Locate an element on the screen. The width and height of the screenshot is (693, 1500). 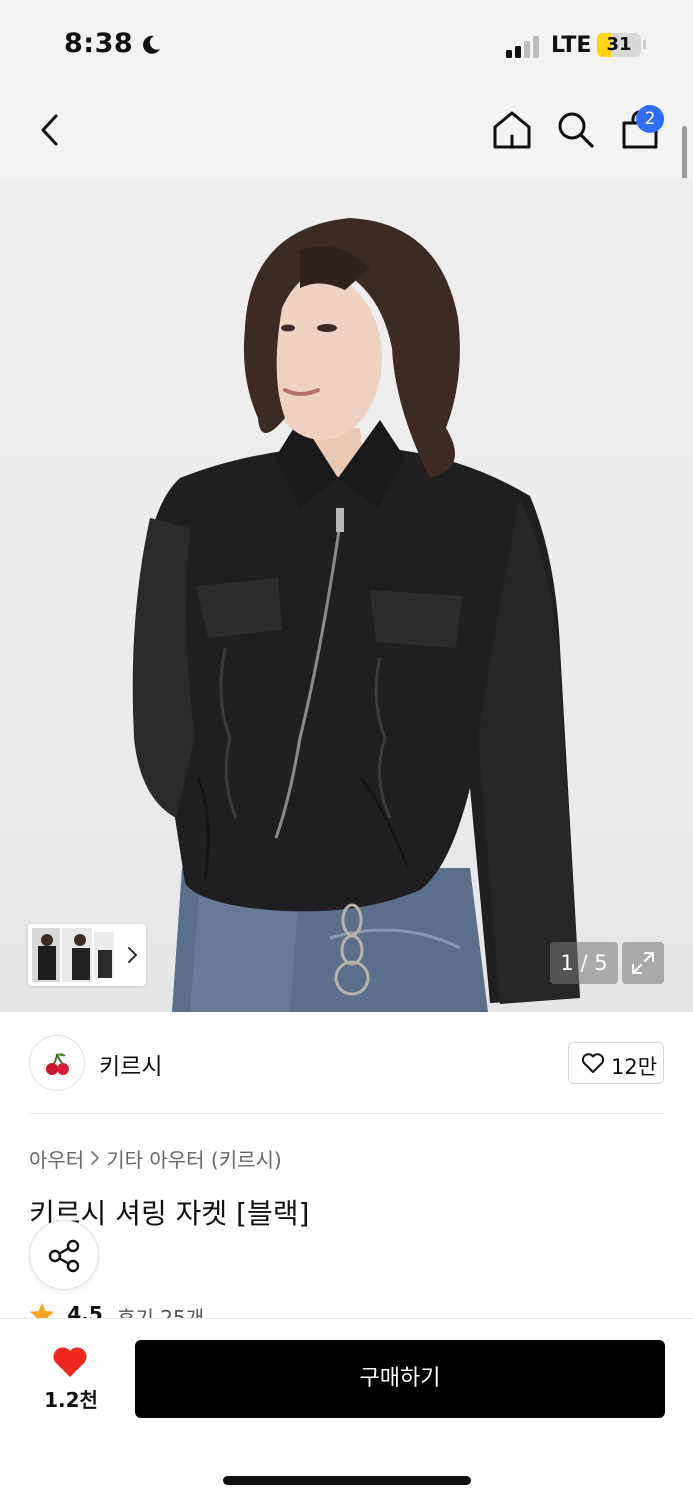
brand-name: 키르시 is located at coordinates (130, 1064).